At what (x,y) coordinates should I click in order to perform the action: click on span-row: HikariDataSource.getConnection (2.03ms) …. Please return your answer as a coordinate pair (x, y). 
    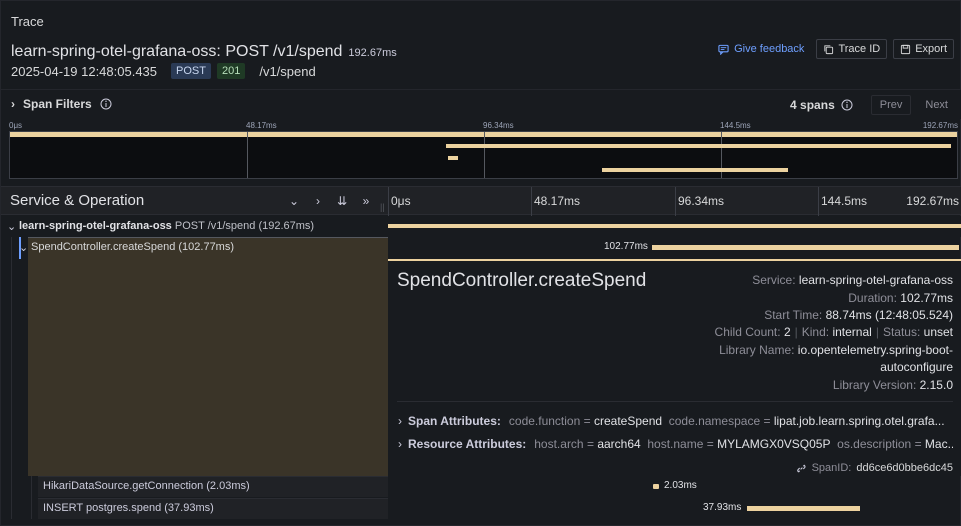
    Looking at the image, I should click on (481, 486).